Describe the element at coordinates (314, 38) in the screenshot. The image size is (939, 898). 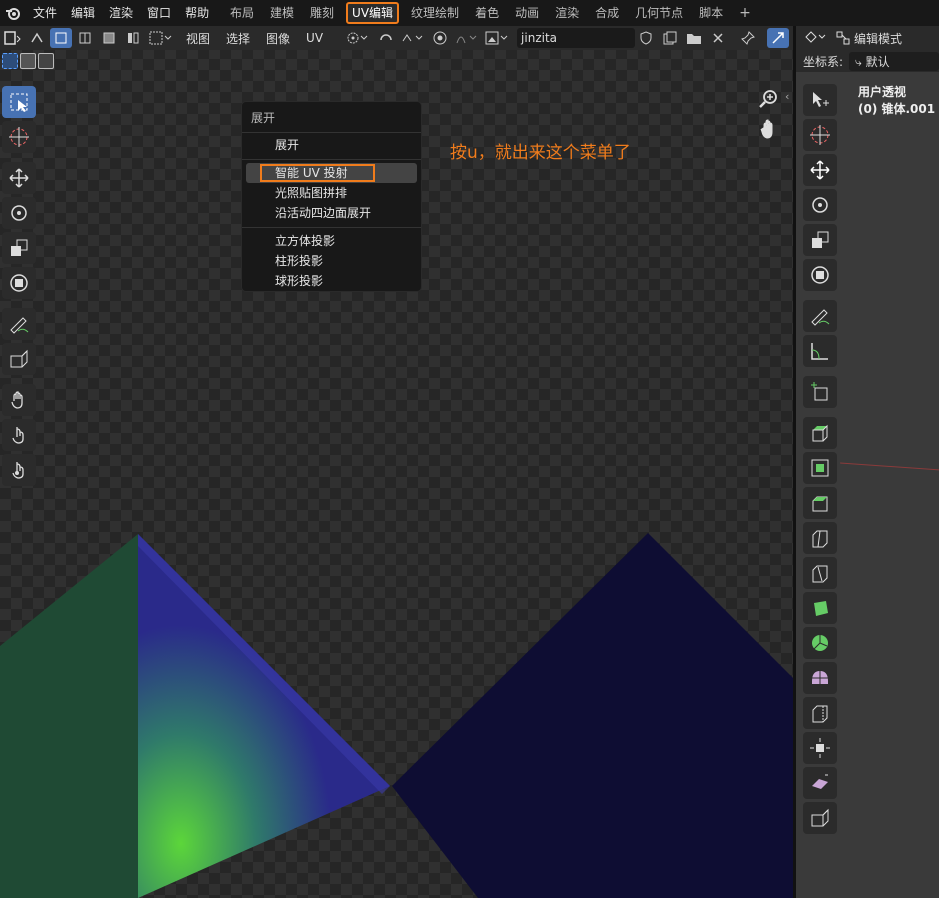
I see `menu-uv: UV` at that location.